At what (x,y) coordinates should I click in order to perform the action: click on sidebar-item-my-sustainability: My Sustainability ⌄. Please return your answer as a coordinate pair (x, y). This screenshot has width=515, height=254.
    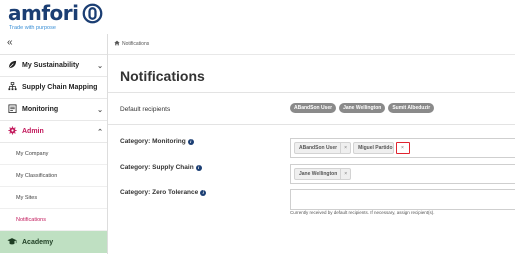
    Looking at the image, I should click on (53, 66).